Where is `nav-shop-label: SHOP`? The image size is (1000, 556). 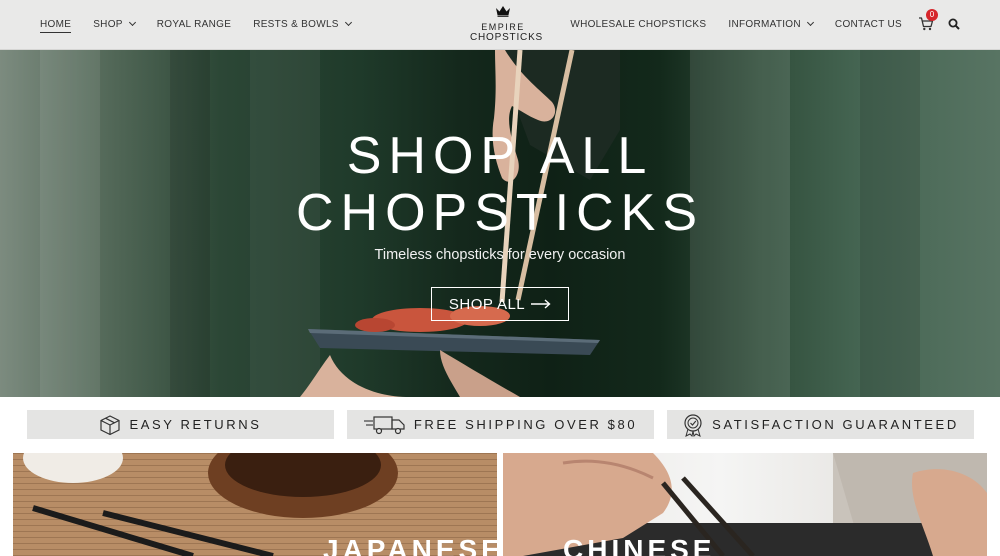 nav-shop-label: SHOP is located at coordinates (108, 24).